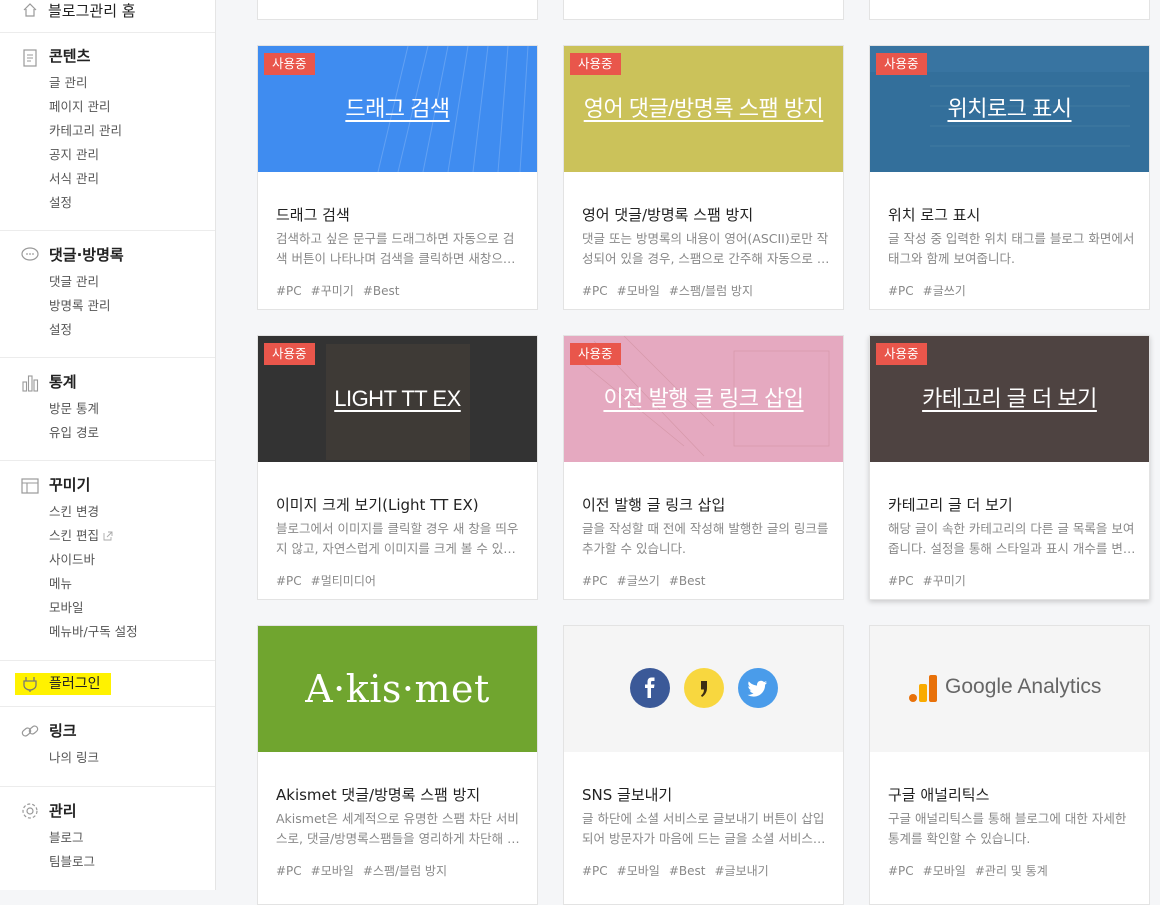  What do you see at coordinates (378, 795) in the screenshot?
I see `plugin-title: Akismet 댓글/방명록 스팸 방지` at bounding box center [378, 795].